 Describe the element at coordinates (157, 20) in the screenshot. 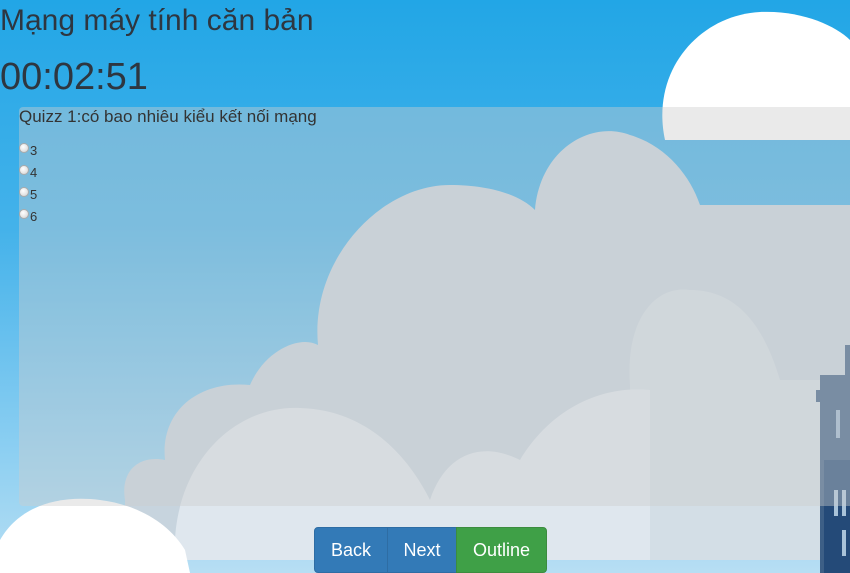

I see `course-title: Mạng máy tính căn bản` at that location.